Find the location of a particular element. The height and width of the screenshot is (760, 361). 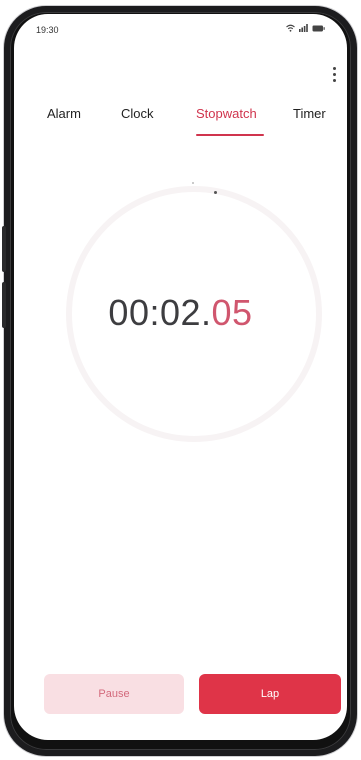

lap-button: Lap is located at coordinates (270, 694).